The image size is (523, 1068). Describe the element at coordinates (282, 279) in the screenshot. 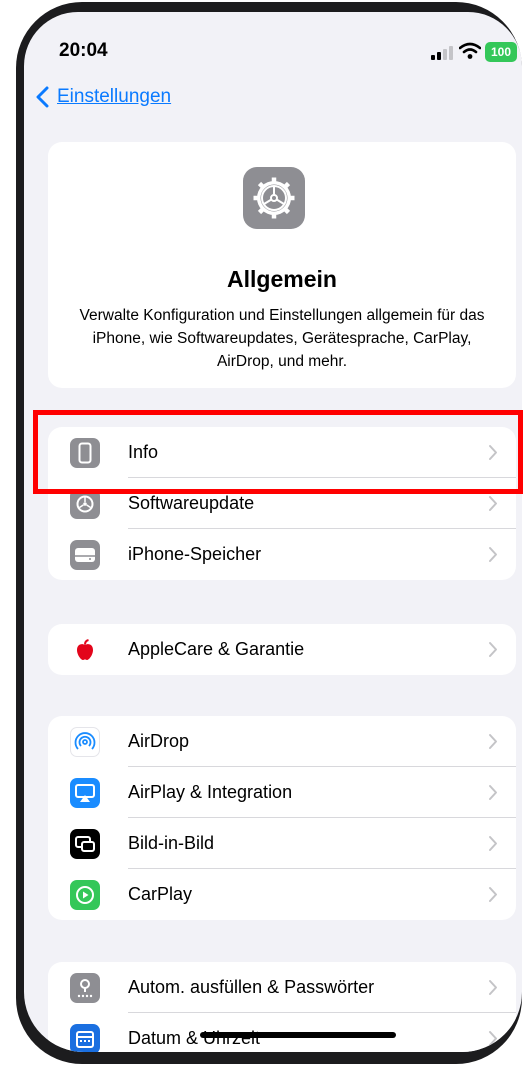

I see `page-title: Allgemein` at that location.